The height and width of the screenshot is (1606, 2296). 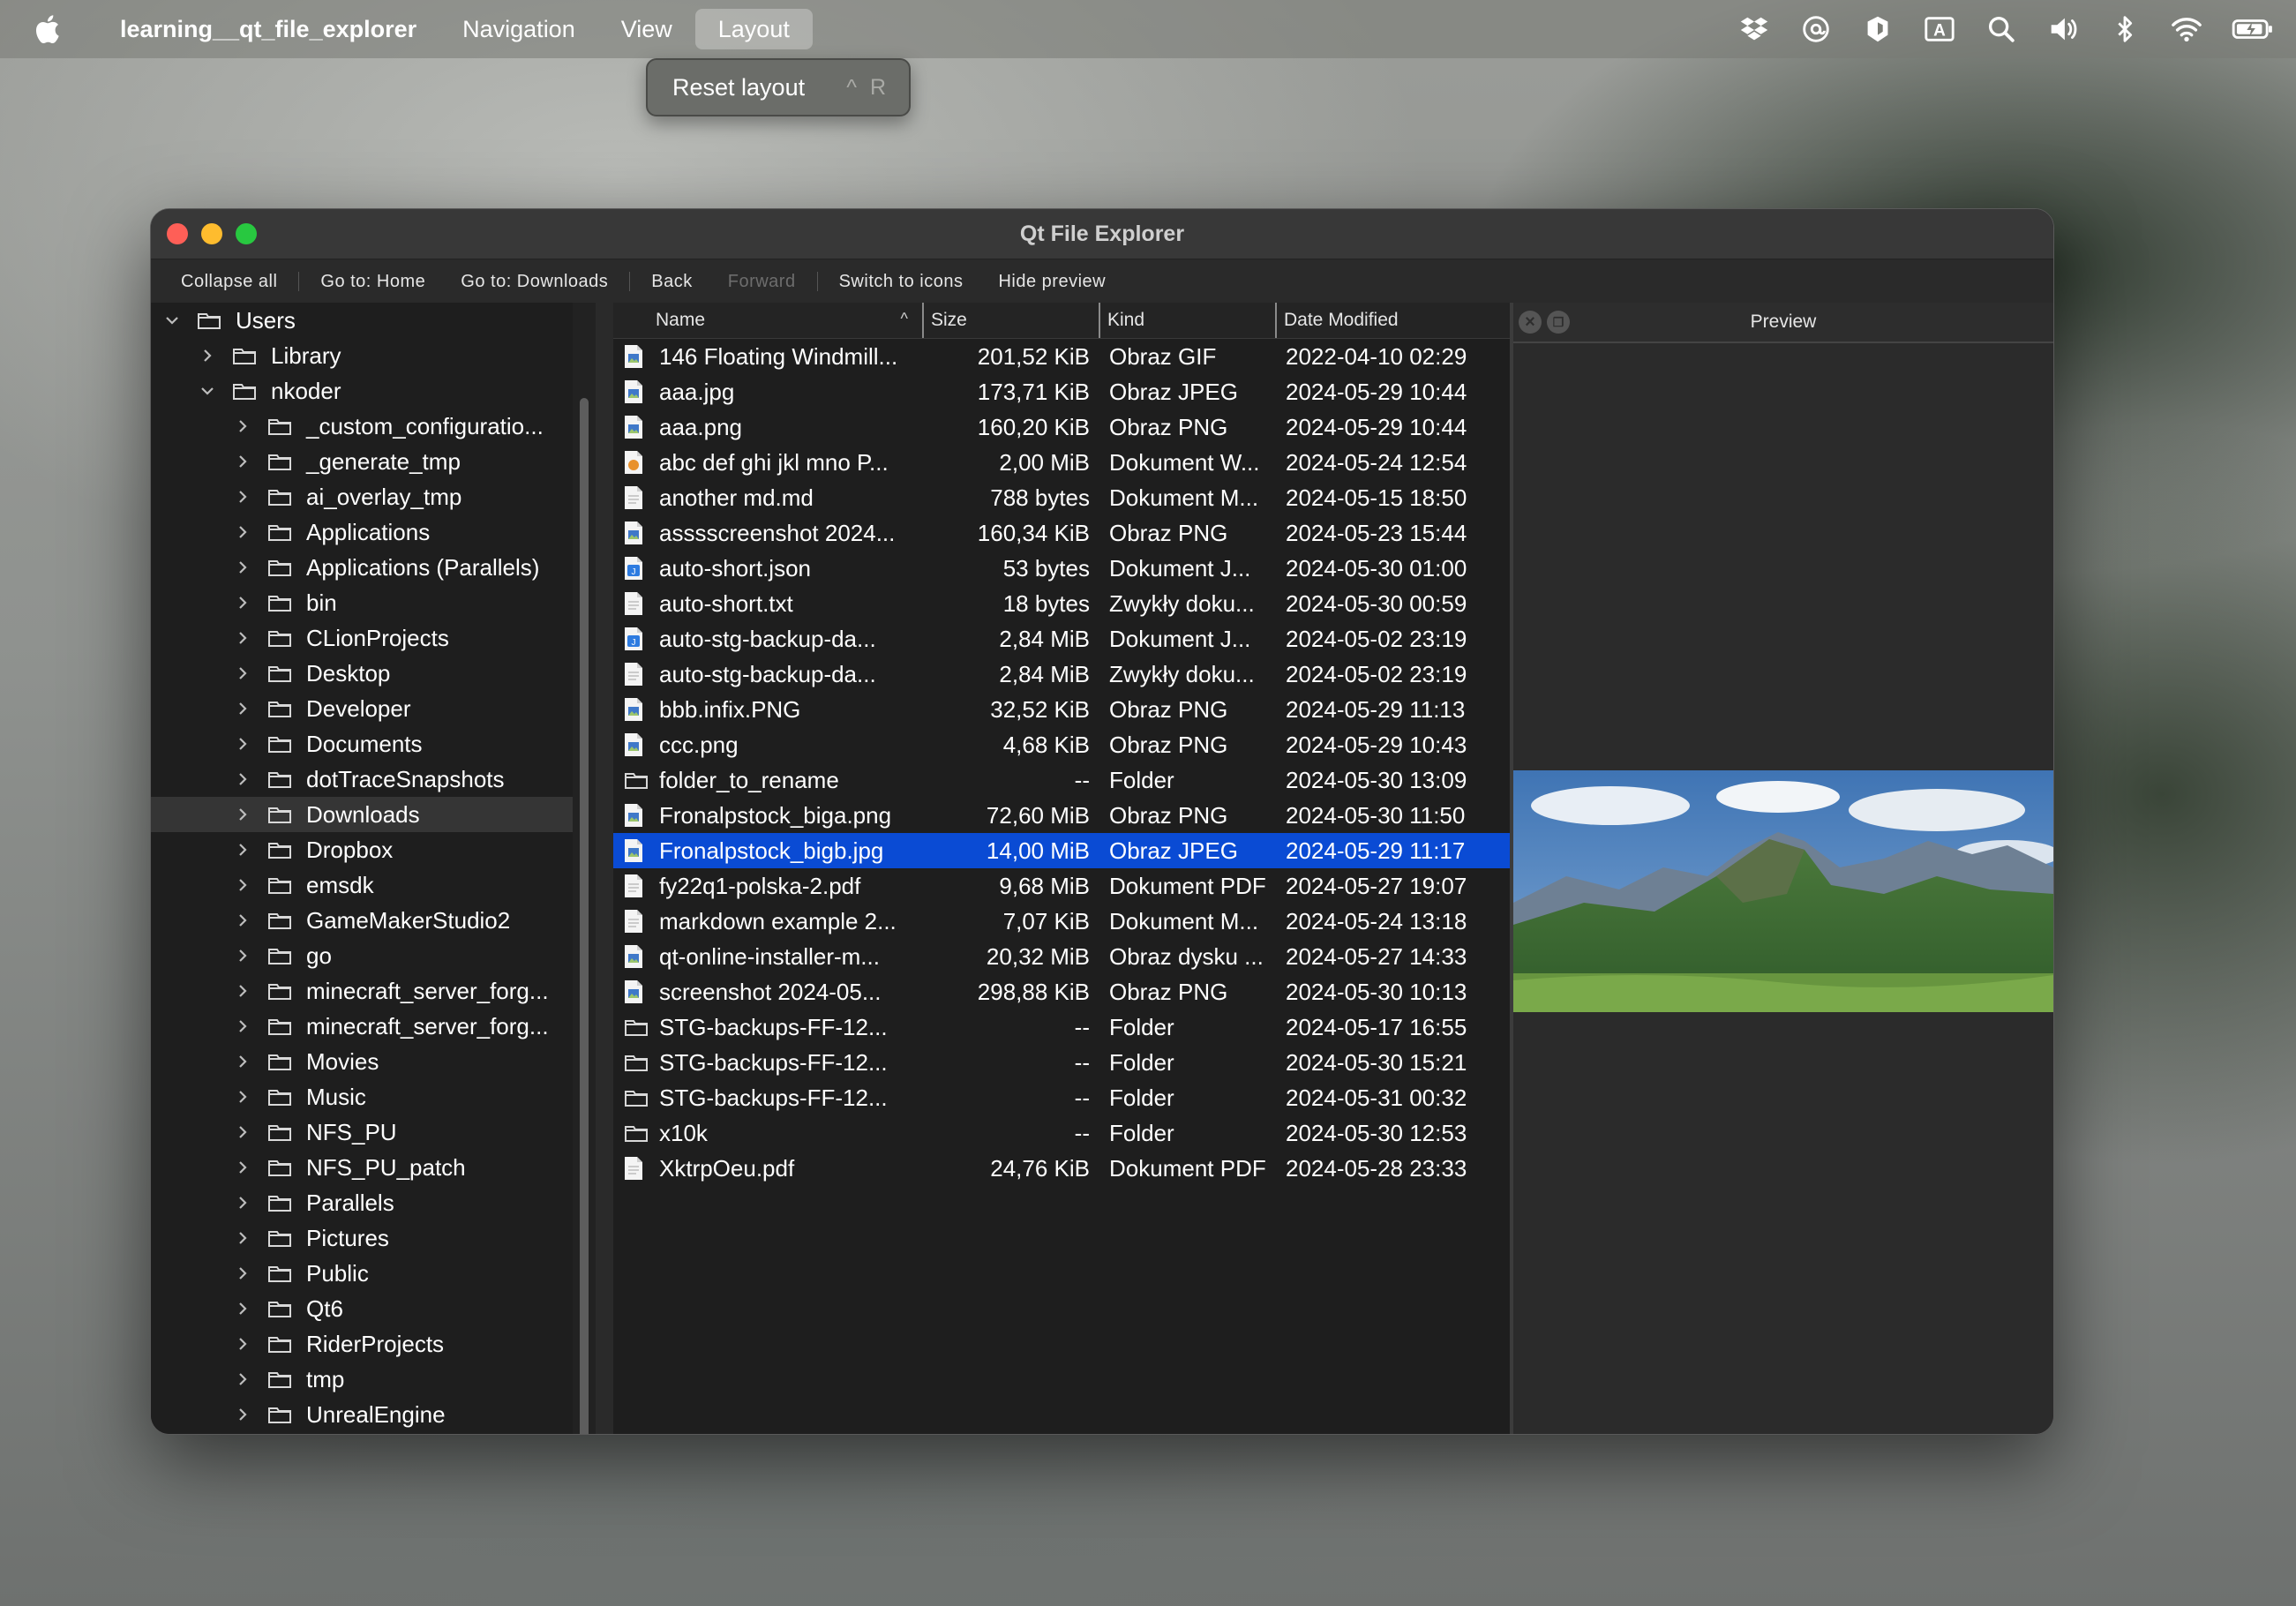 What do you see at coordinates (362, 815) in the screenshot?
I see `tree-item: Downloads` at bounding box center [362, 815].